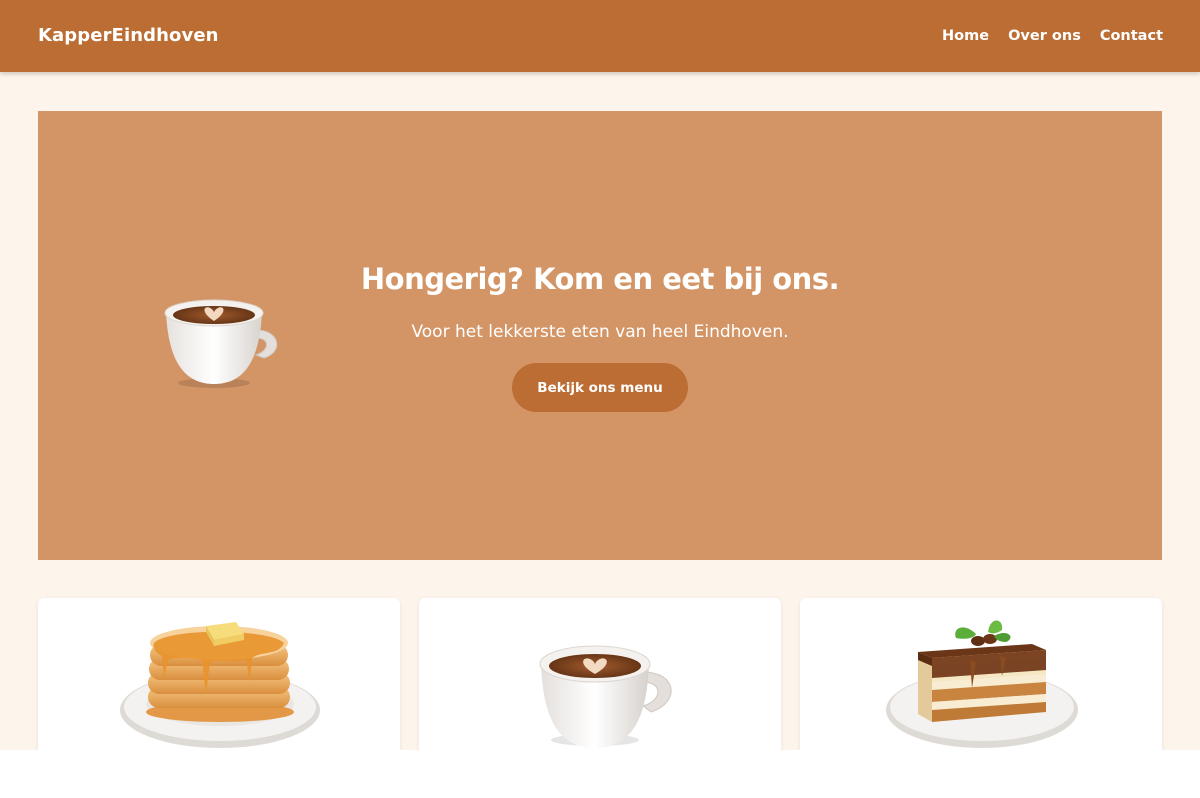  I want to click on main-nav: Home Over ons Contact, so click(1052, 36).